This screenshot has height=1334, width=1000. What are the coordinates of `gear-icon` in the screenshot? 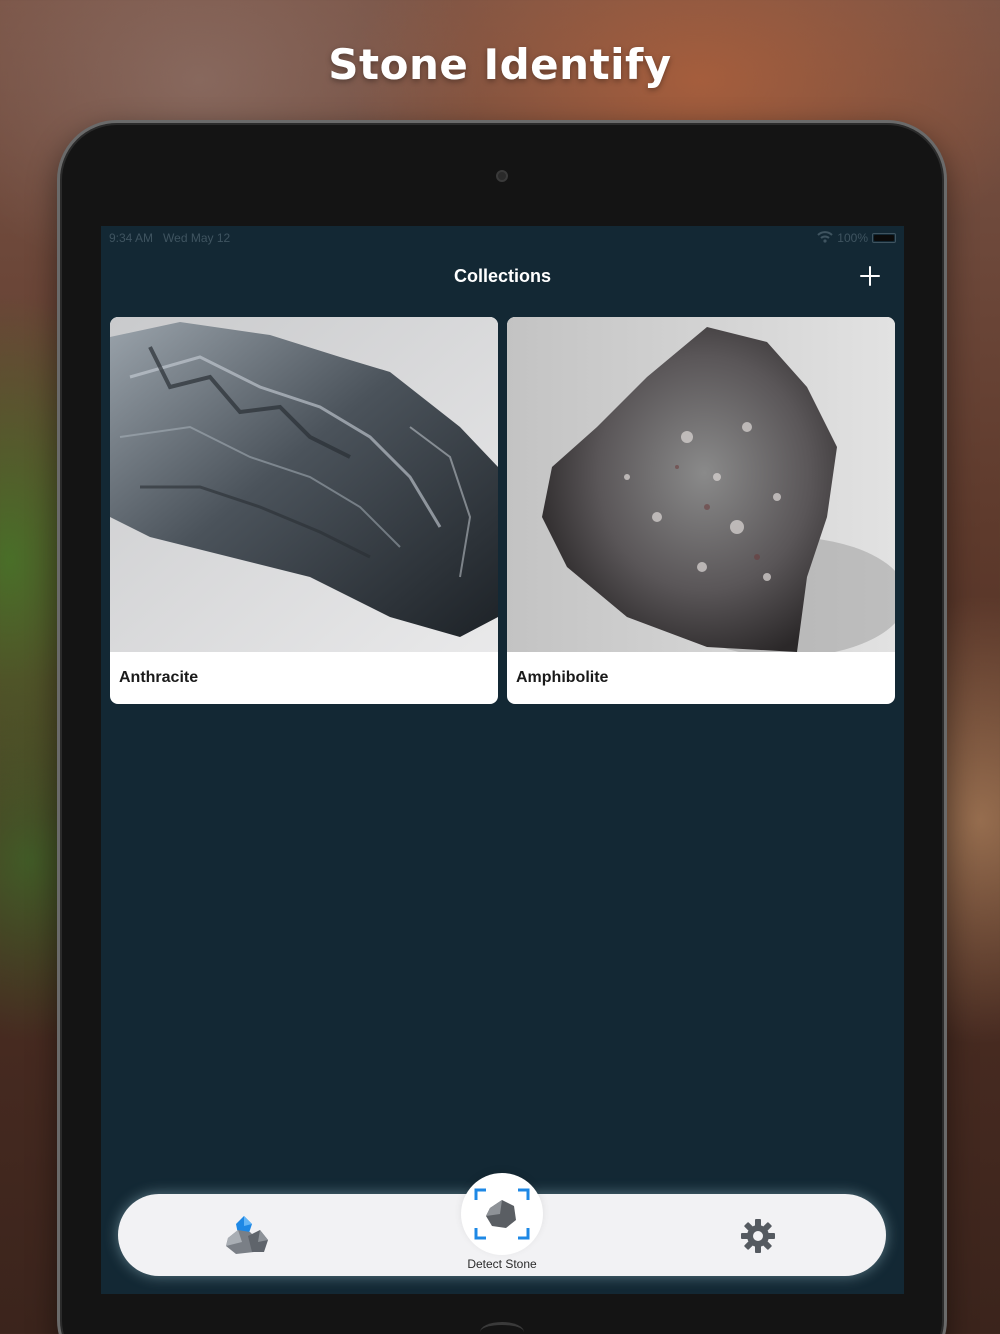 It's located at (758, 1236).